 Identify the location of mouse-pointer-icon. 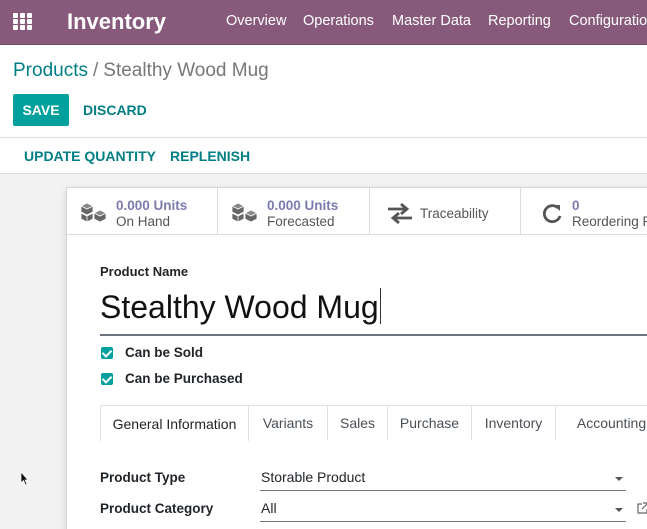
(24, 478).